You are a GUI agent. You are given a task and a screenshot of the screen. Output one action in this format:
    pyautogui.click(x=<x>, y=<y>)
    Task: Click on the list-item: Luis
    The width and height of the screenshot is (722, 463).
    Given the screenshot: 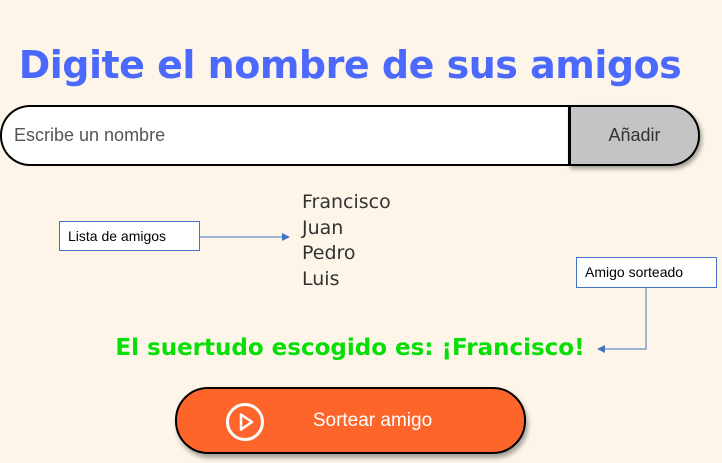 What is the action you would take?
    pyautogui.click(x=321, y=278)
    